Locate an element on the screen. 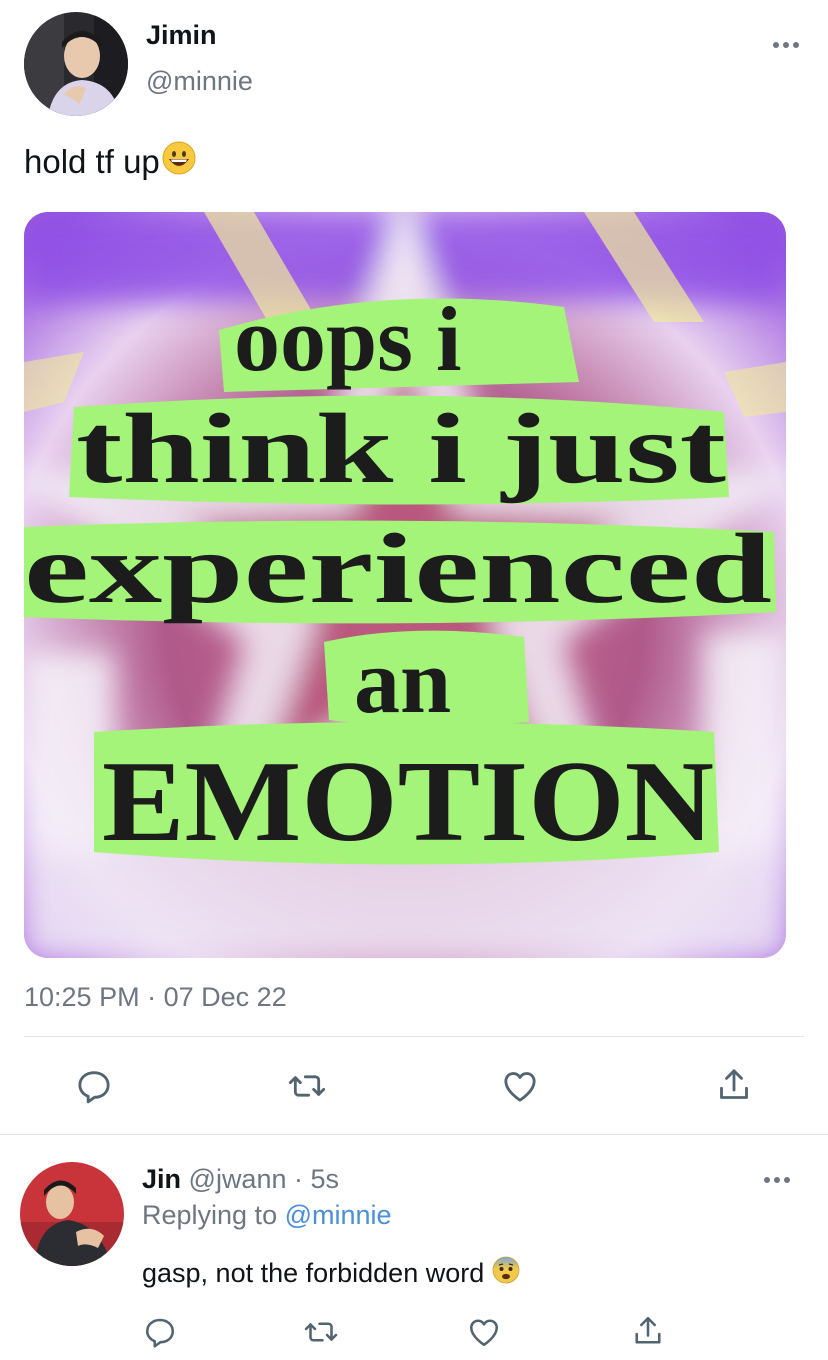  reply-header: Jin @jwann · 5s is located at coordinates (240, 1179).